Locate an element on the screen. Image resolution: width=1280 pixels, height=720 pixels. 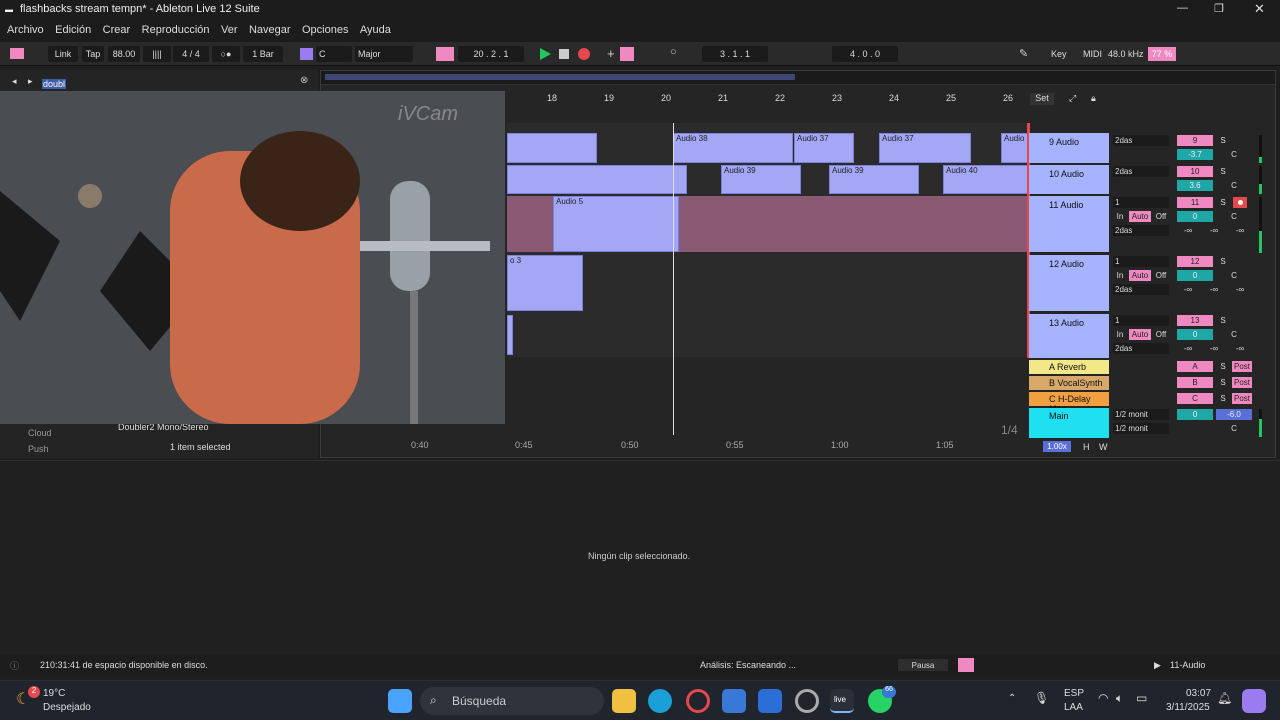
track-activator: 12 is located at coordinates (1195, 261).